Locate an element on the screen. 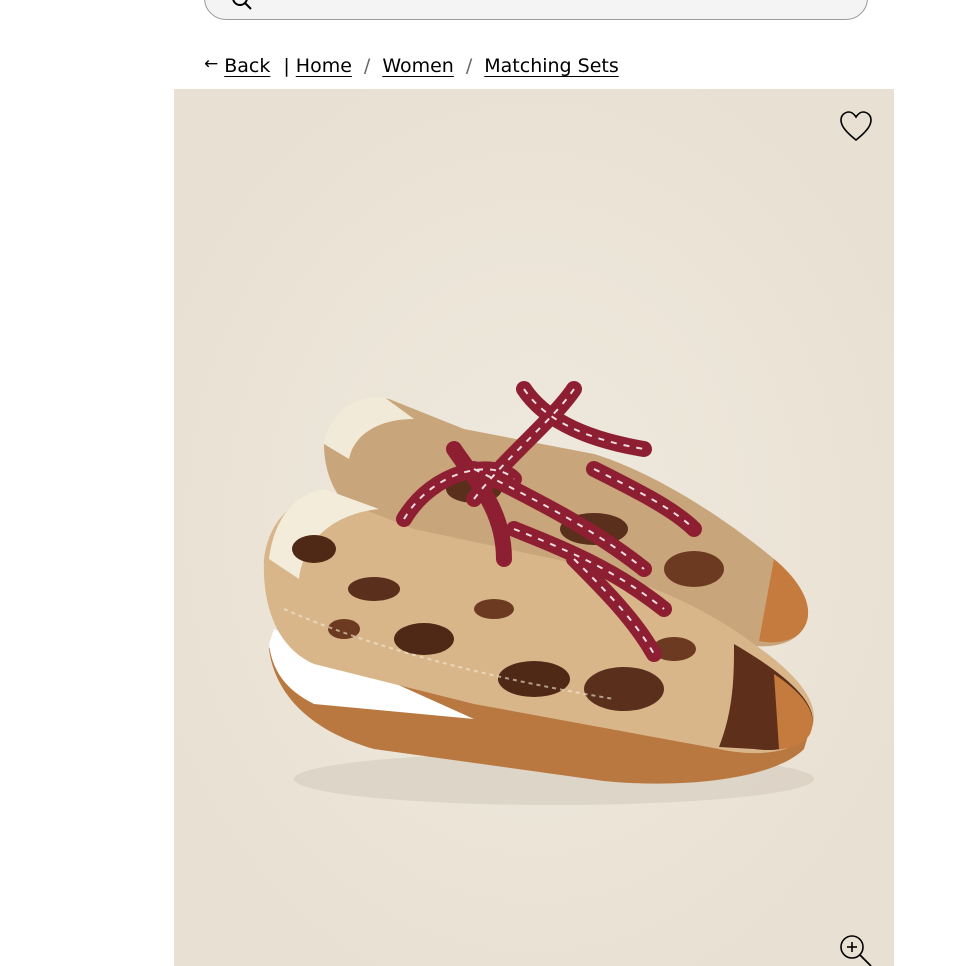  breadcrumb-matching-sets: Matching Sets is located at coordinates (551, 66).